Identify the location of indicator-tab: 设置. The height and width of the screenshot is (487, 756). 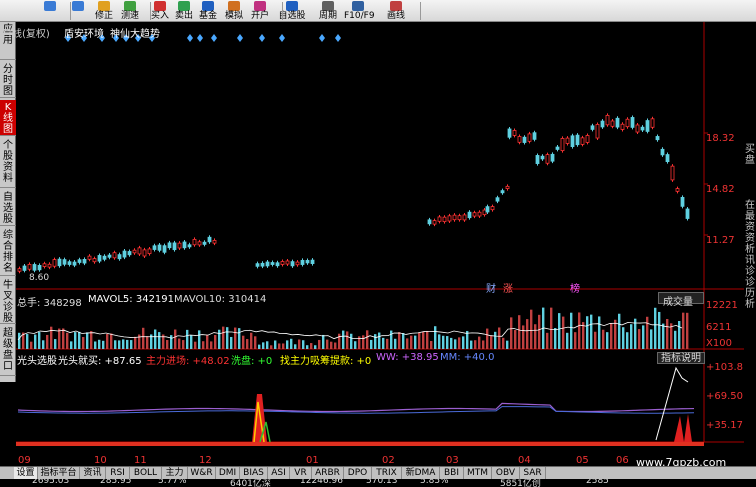
(26, 473).